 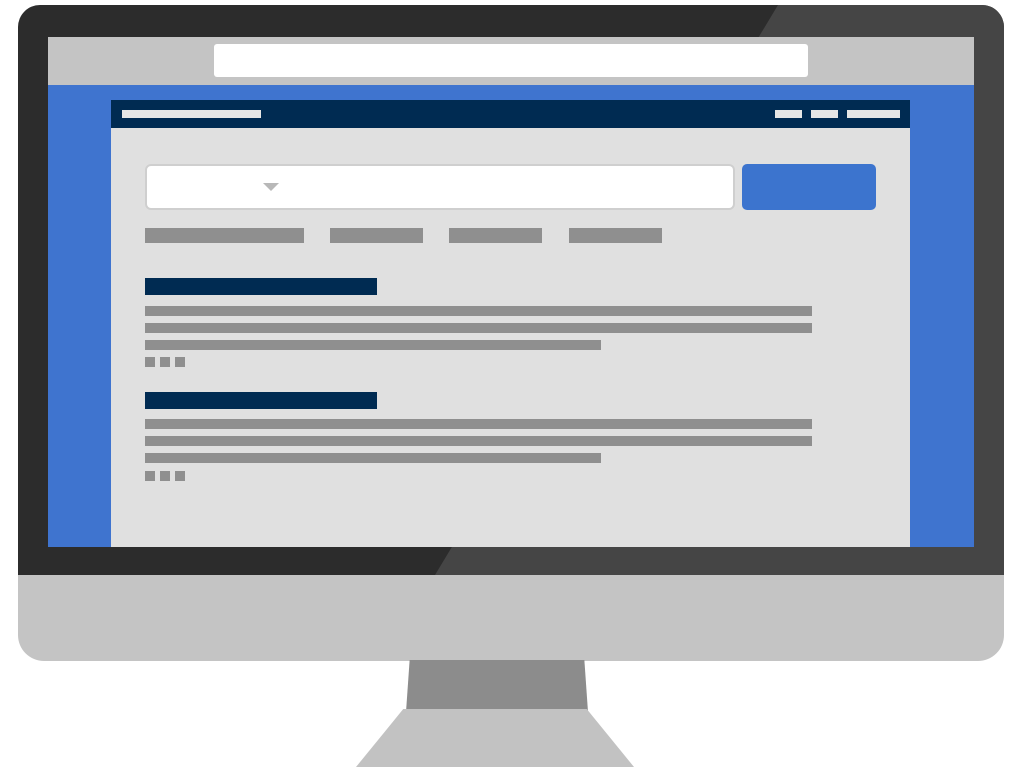 I want to click on chevron-down-icon, so click(x=271, y=187).